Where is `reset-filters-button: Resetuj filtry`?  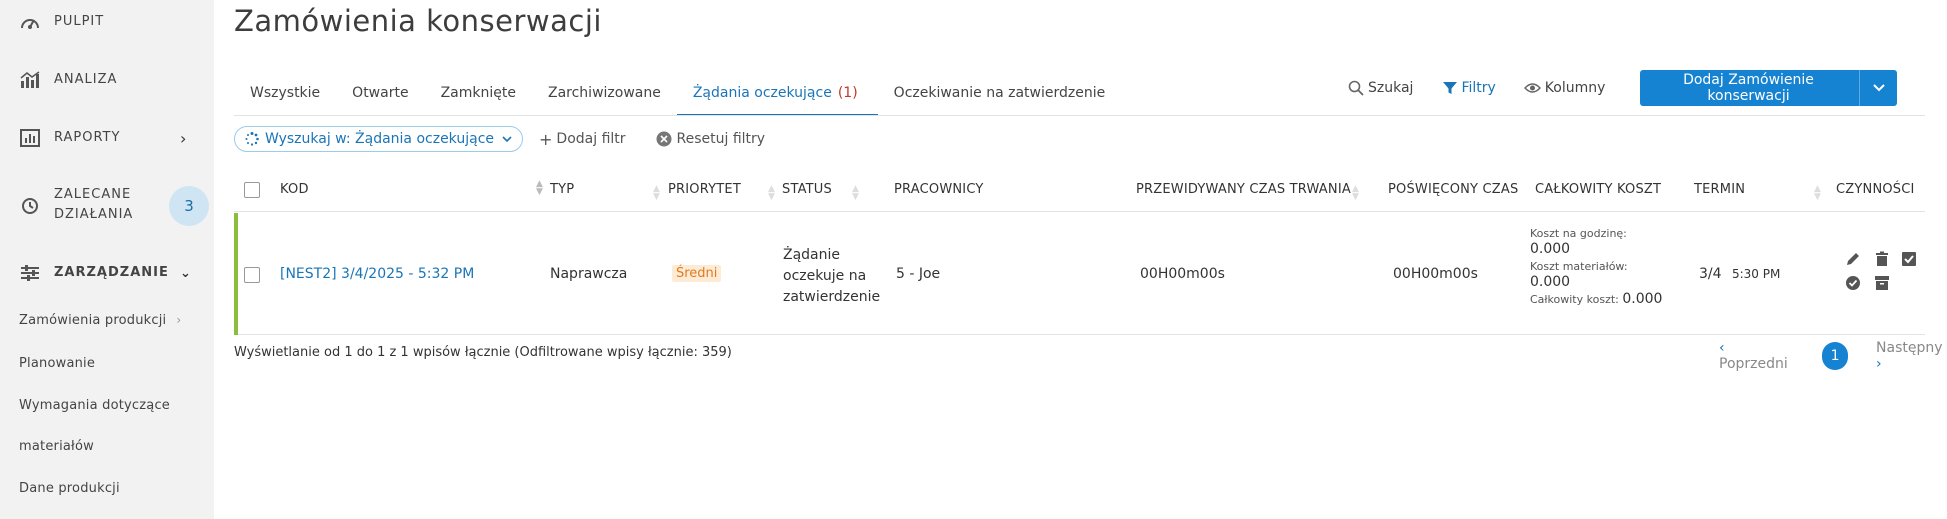
reset-filters-button: Resetuj filtry is located at coordinates (711, 139).